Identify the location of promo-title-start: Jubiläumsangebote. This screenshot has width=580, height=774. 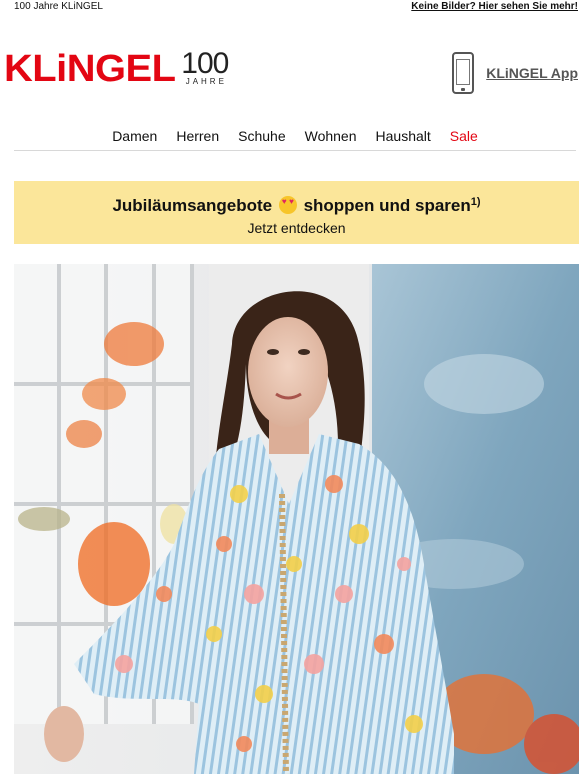
(192, 205).